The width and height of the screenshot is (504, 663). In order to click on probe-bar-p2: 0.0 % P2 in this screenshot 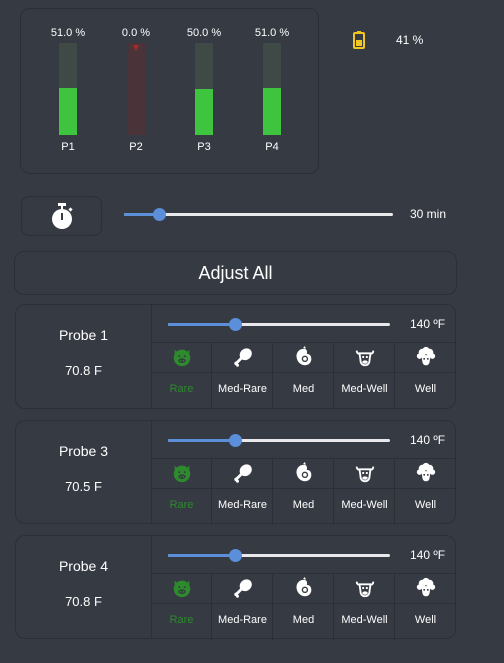, I will do `click(136, 92)`.